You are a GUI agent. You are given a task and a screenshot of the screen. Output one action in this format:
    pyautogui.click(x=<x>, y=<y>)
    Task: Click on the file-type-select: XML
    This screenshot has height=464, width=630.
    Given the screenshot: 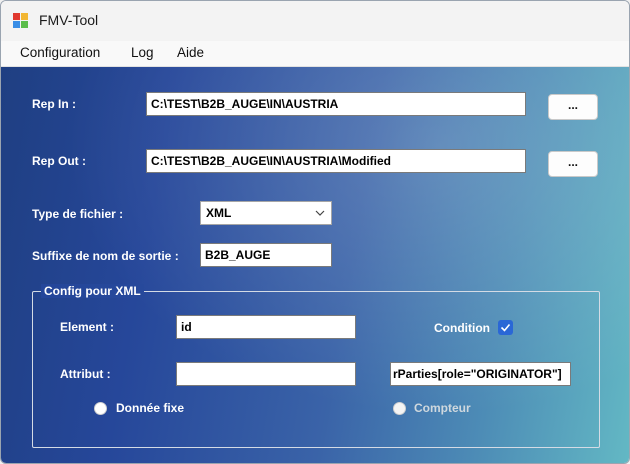 What is the action you would take?
    pyautogui.click(x=266, y=213)
    